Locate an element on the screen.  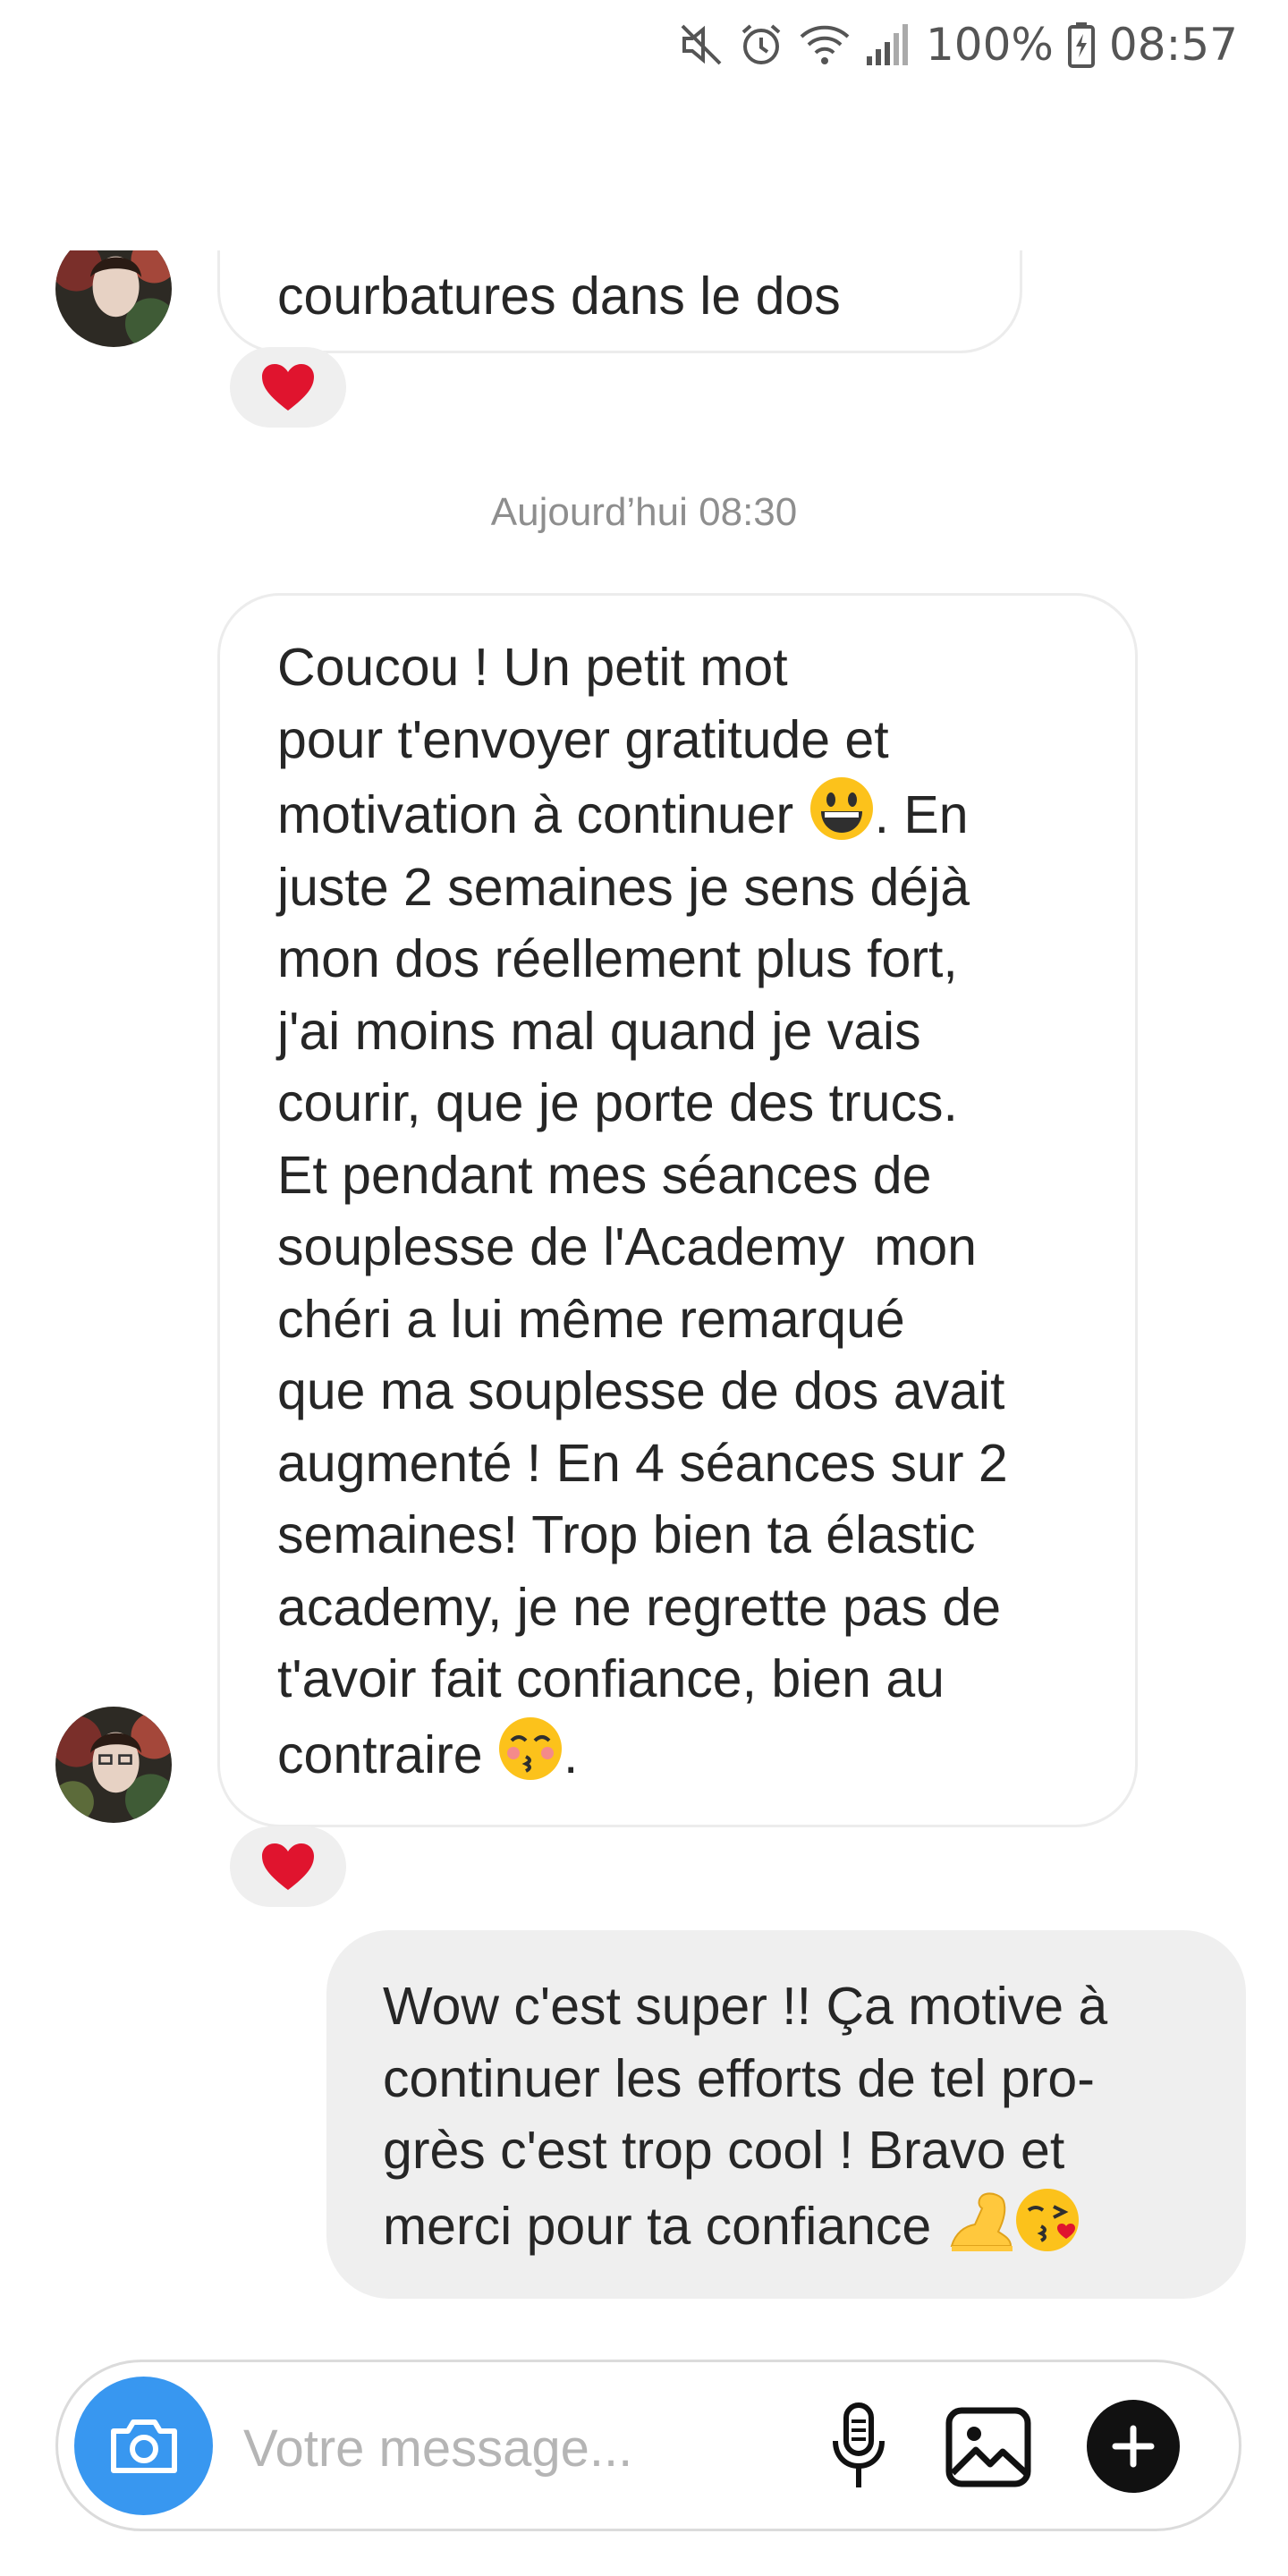
microphone-icon is located at coordinates (859, 2444).